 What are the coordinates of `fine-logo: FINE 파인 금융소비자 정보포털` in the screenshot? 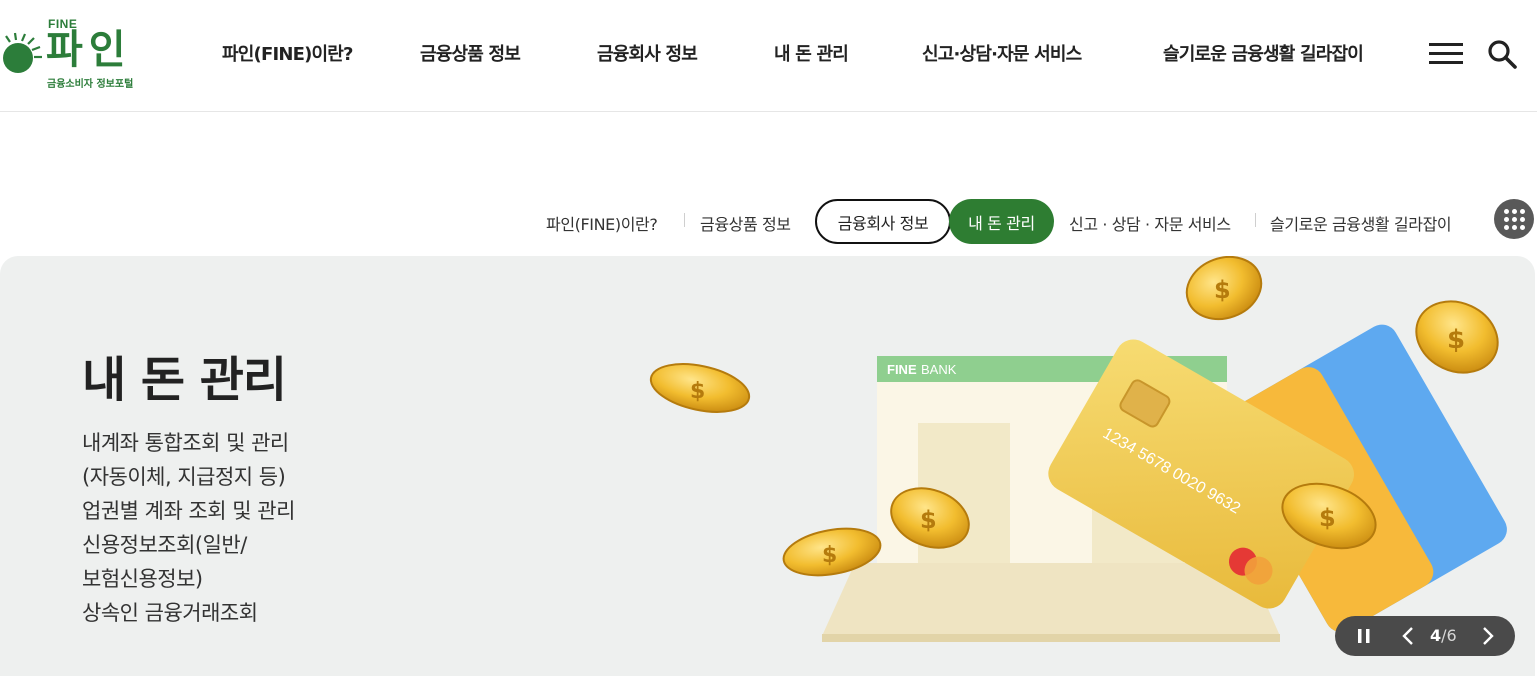 It's located at (75, 54).